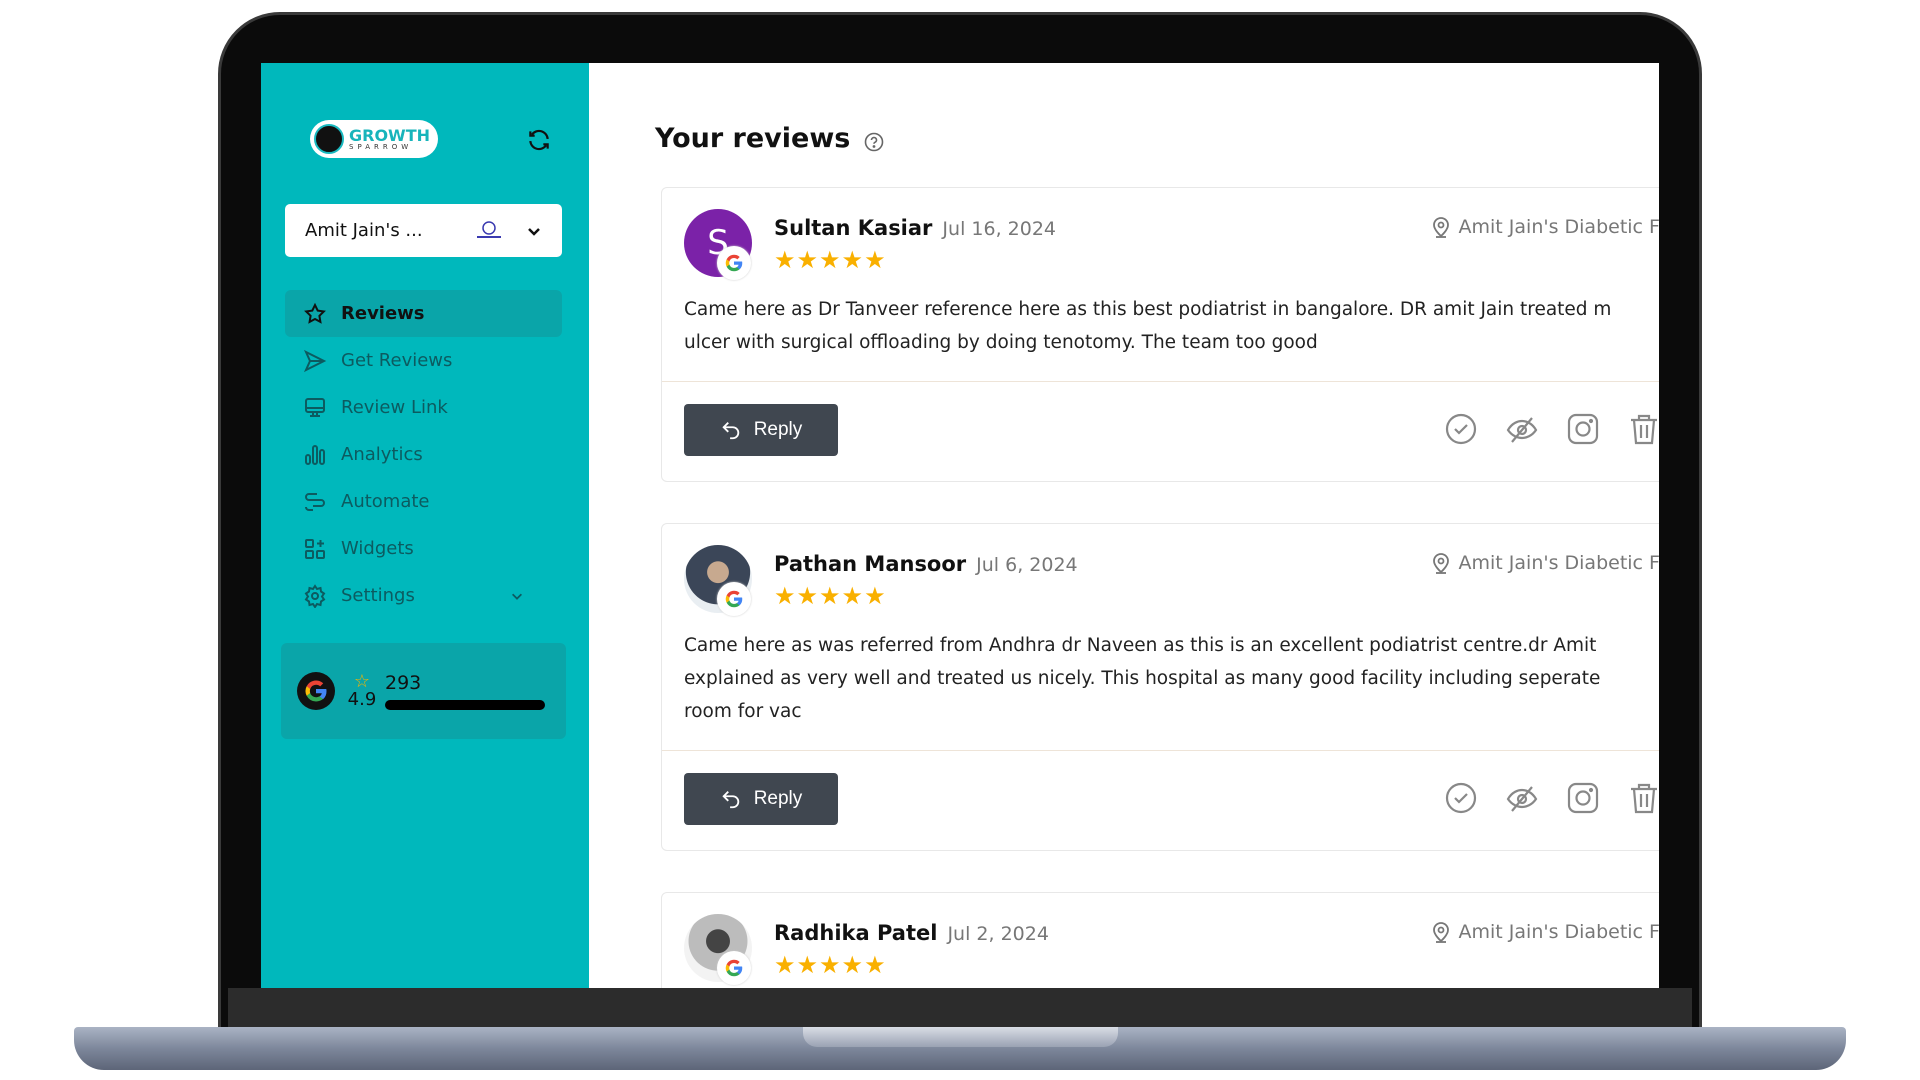  Describe the element at coordinates (383, 313) in the screenshot. I see `sidebar-item-label: Reviews` at that location.